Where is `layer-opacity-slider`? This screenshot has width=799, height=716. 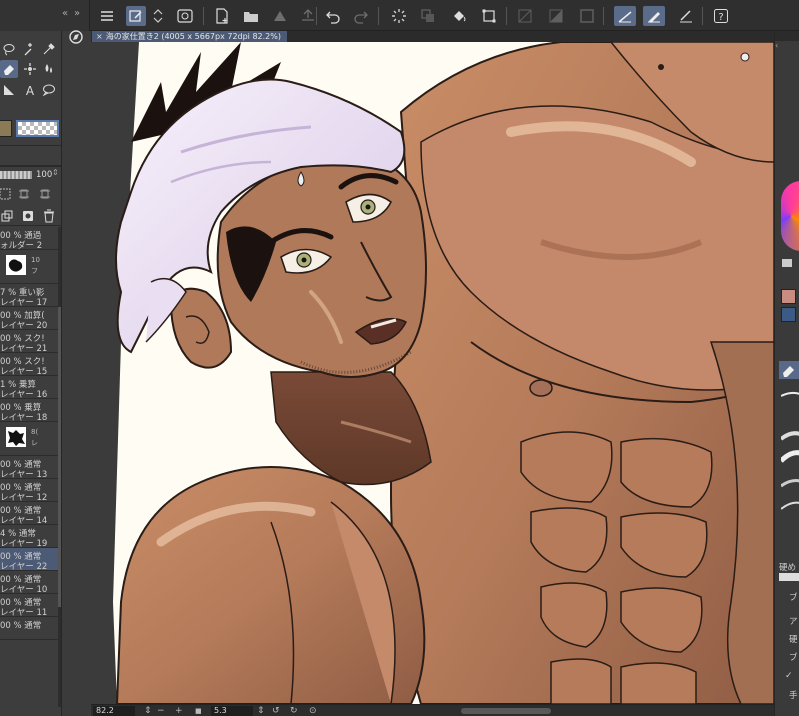 layer-opacity-slider is located at coordinates (16, 175).